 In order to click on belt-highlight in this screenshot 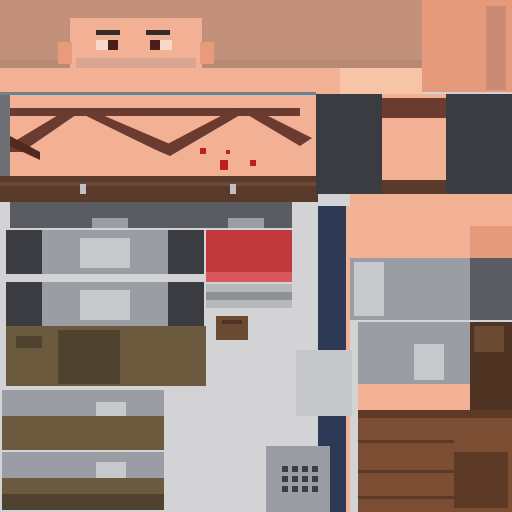, I will do `click(159, 184)`.